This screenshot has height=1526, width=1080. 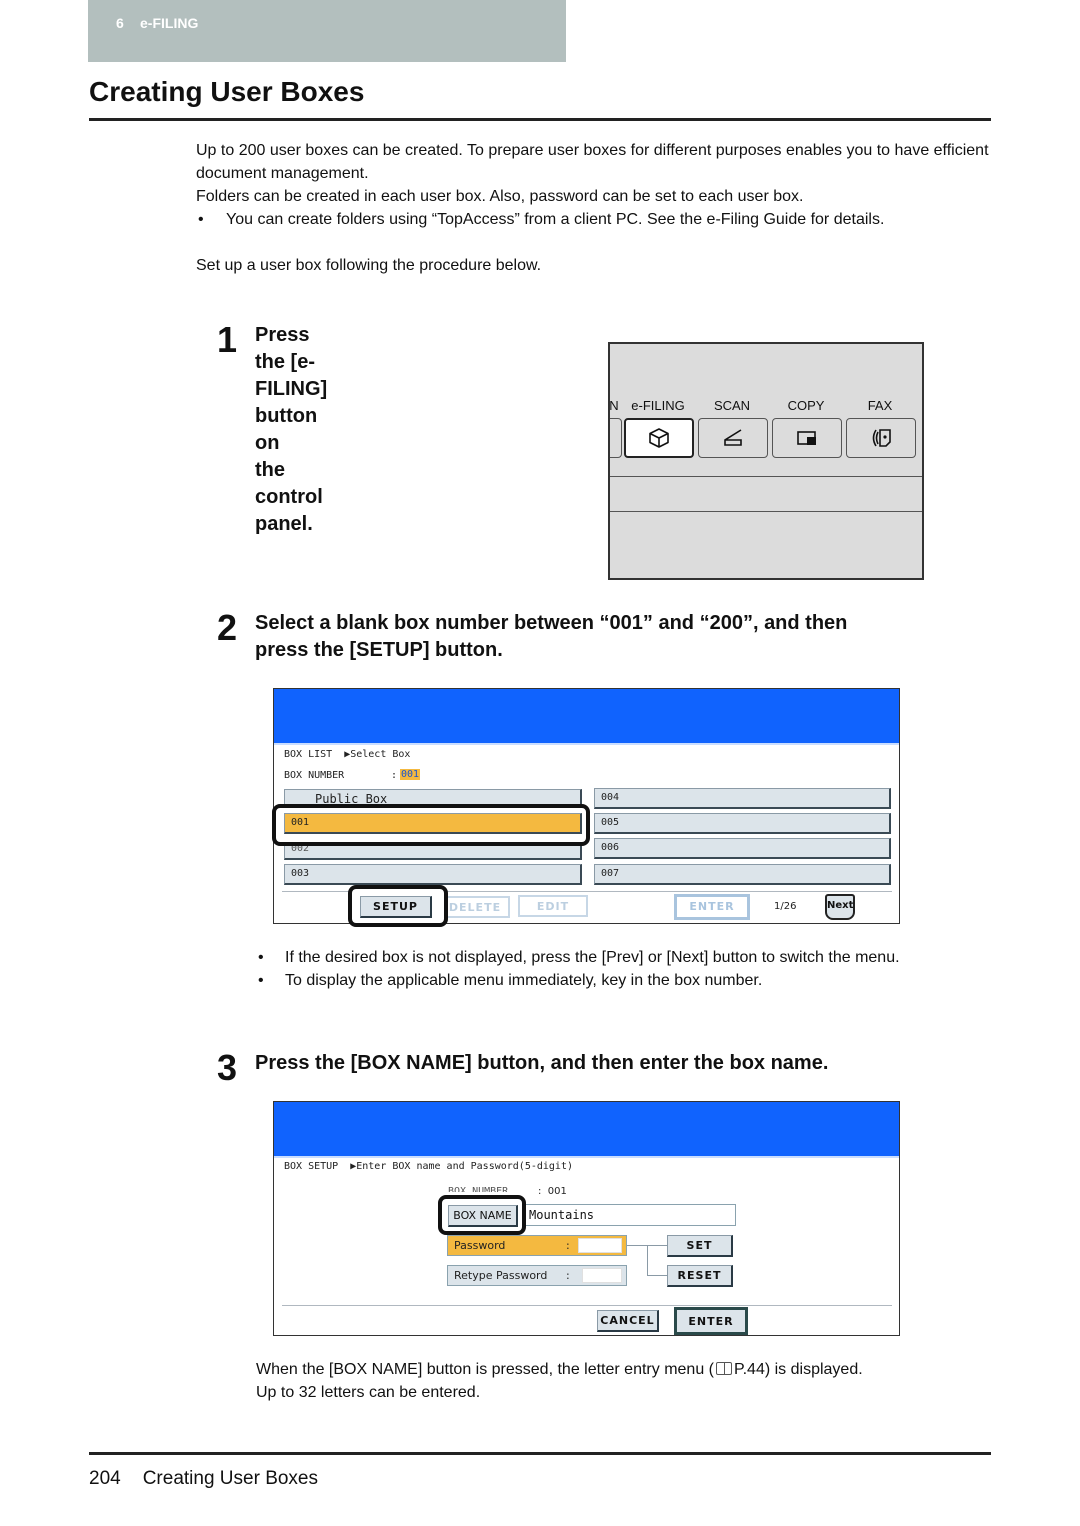 I want to click on box-number-value: : 001, so click(x=552, y=1191).